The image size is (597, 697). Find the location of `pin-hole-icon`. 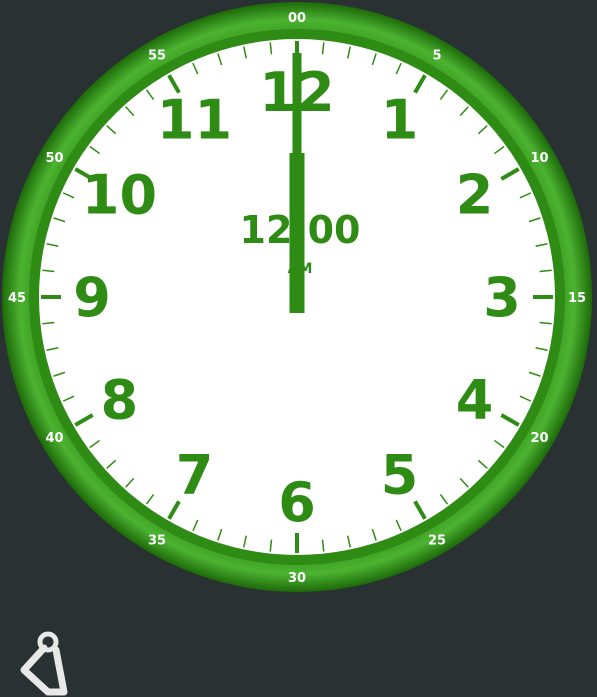

pin-hole-icon is located at coordinates (48, 642).